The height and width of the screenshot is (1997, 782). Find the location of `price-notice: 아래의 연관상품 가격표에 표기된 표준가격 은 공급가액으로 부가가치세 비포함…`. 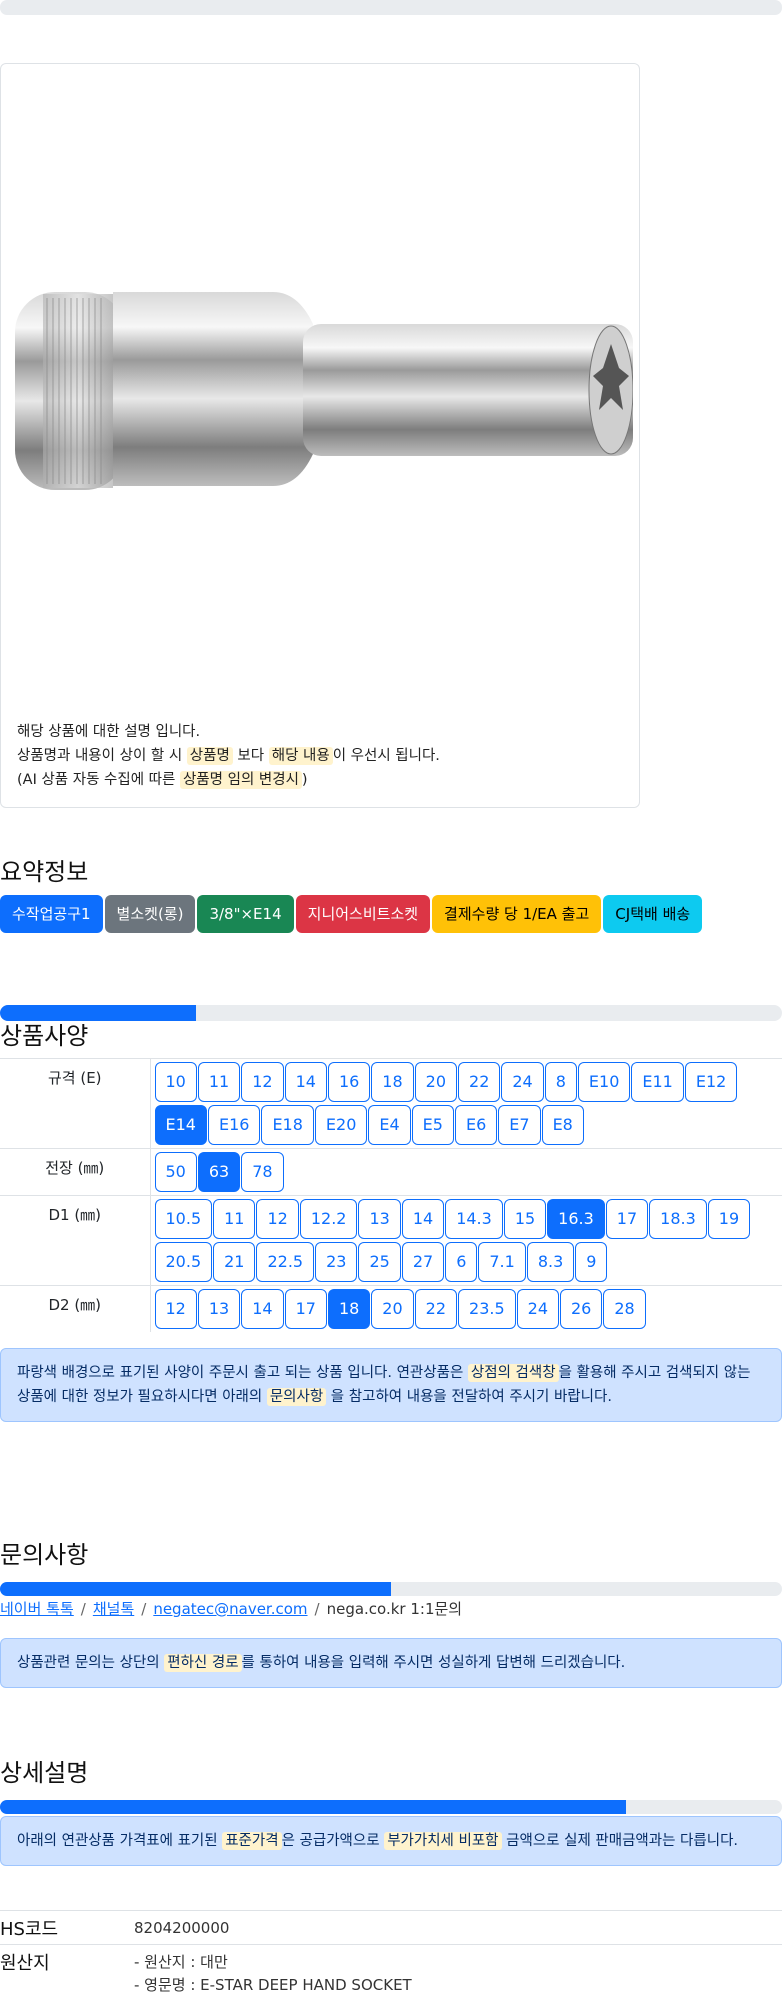

price-notice: 아래의 연관상품 가격표에 표기된 표준가격 은 공급가액으로 부가가치세 비포함… is located at coordinates (391, 1841).